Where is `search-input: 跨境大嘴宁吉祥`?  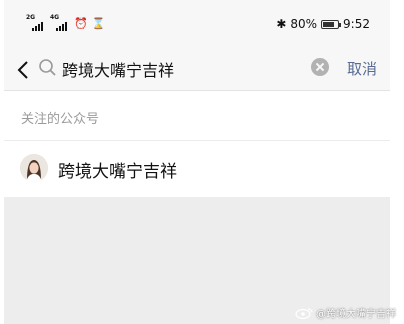
search-input: 跨境大嘴宁吉祥 is located at coordinates (118, 69).